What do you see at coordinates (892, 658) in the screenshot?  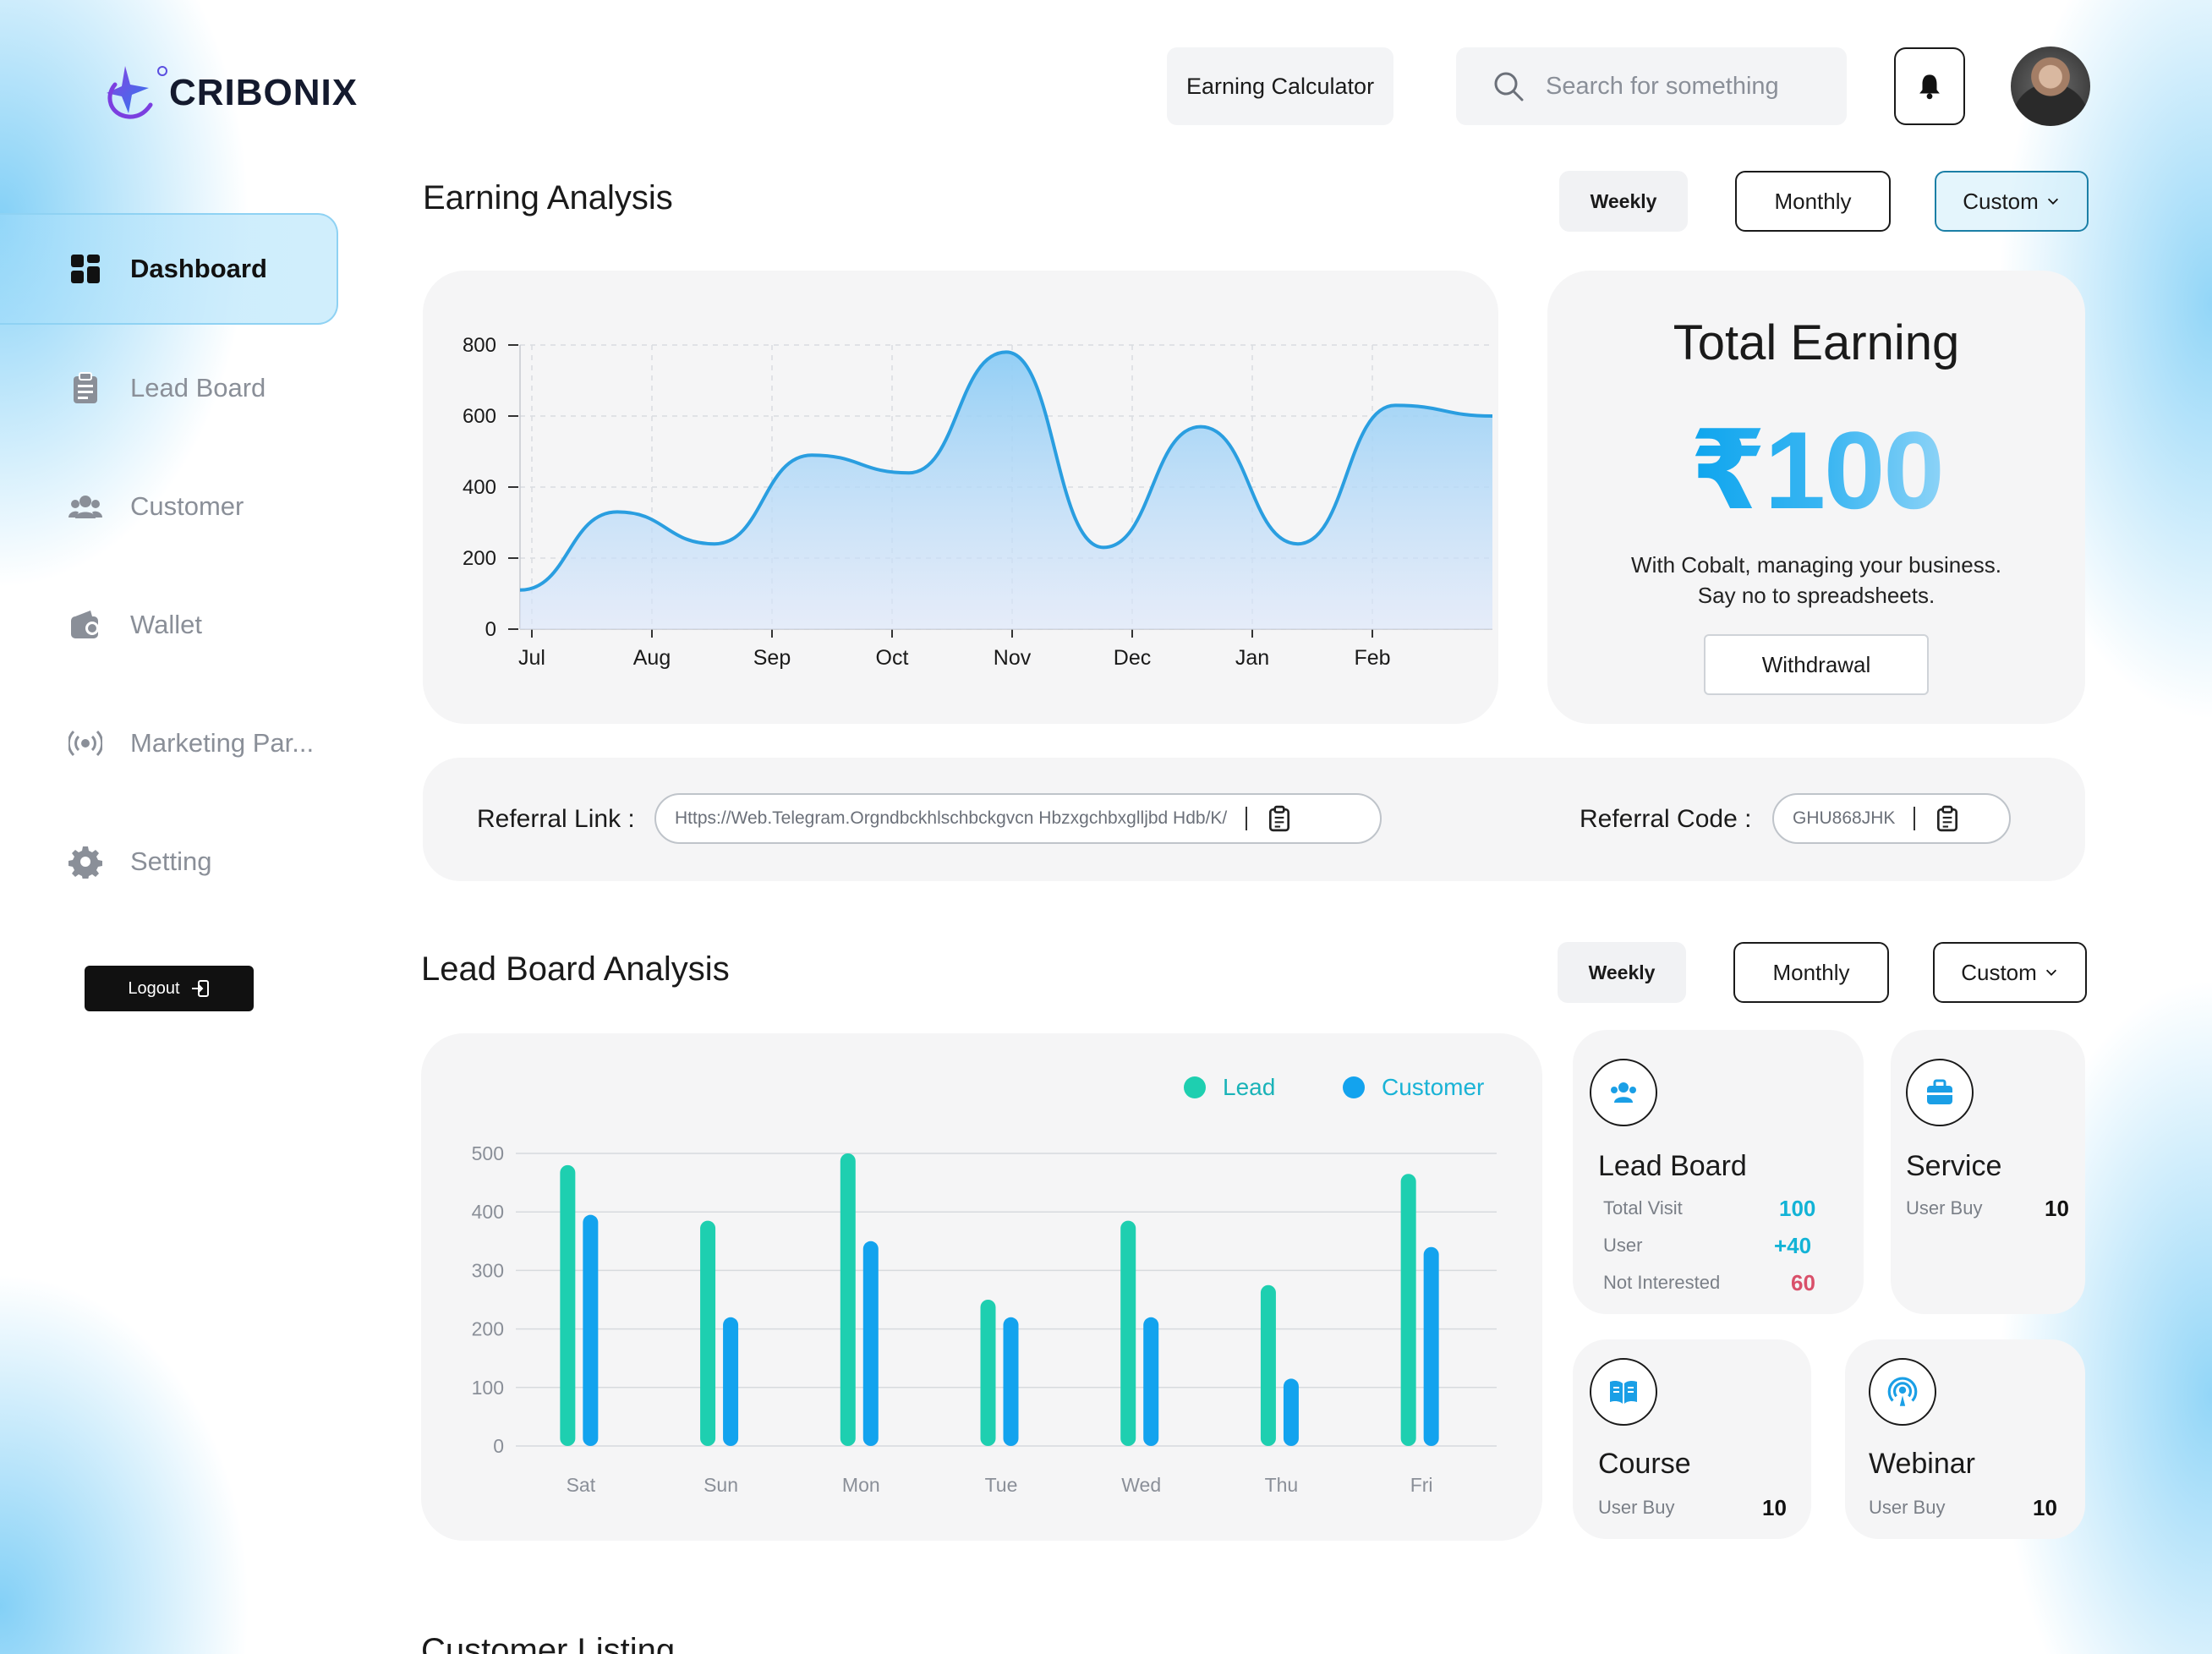 I see `x-tick-label: Oct` at bounding box center [892, 658].